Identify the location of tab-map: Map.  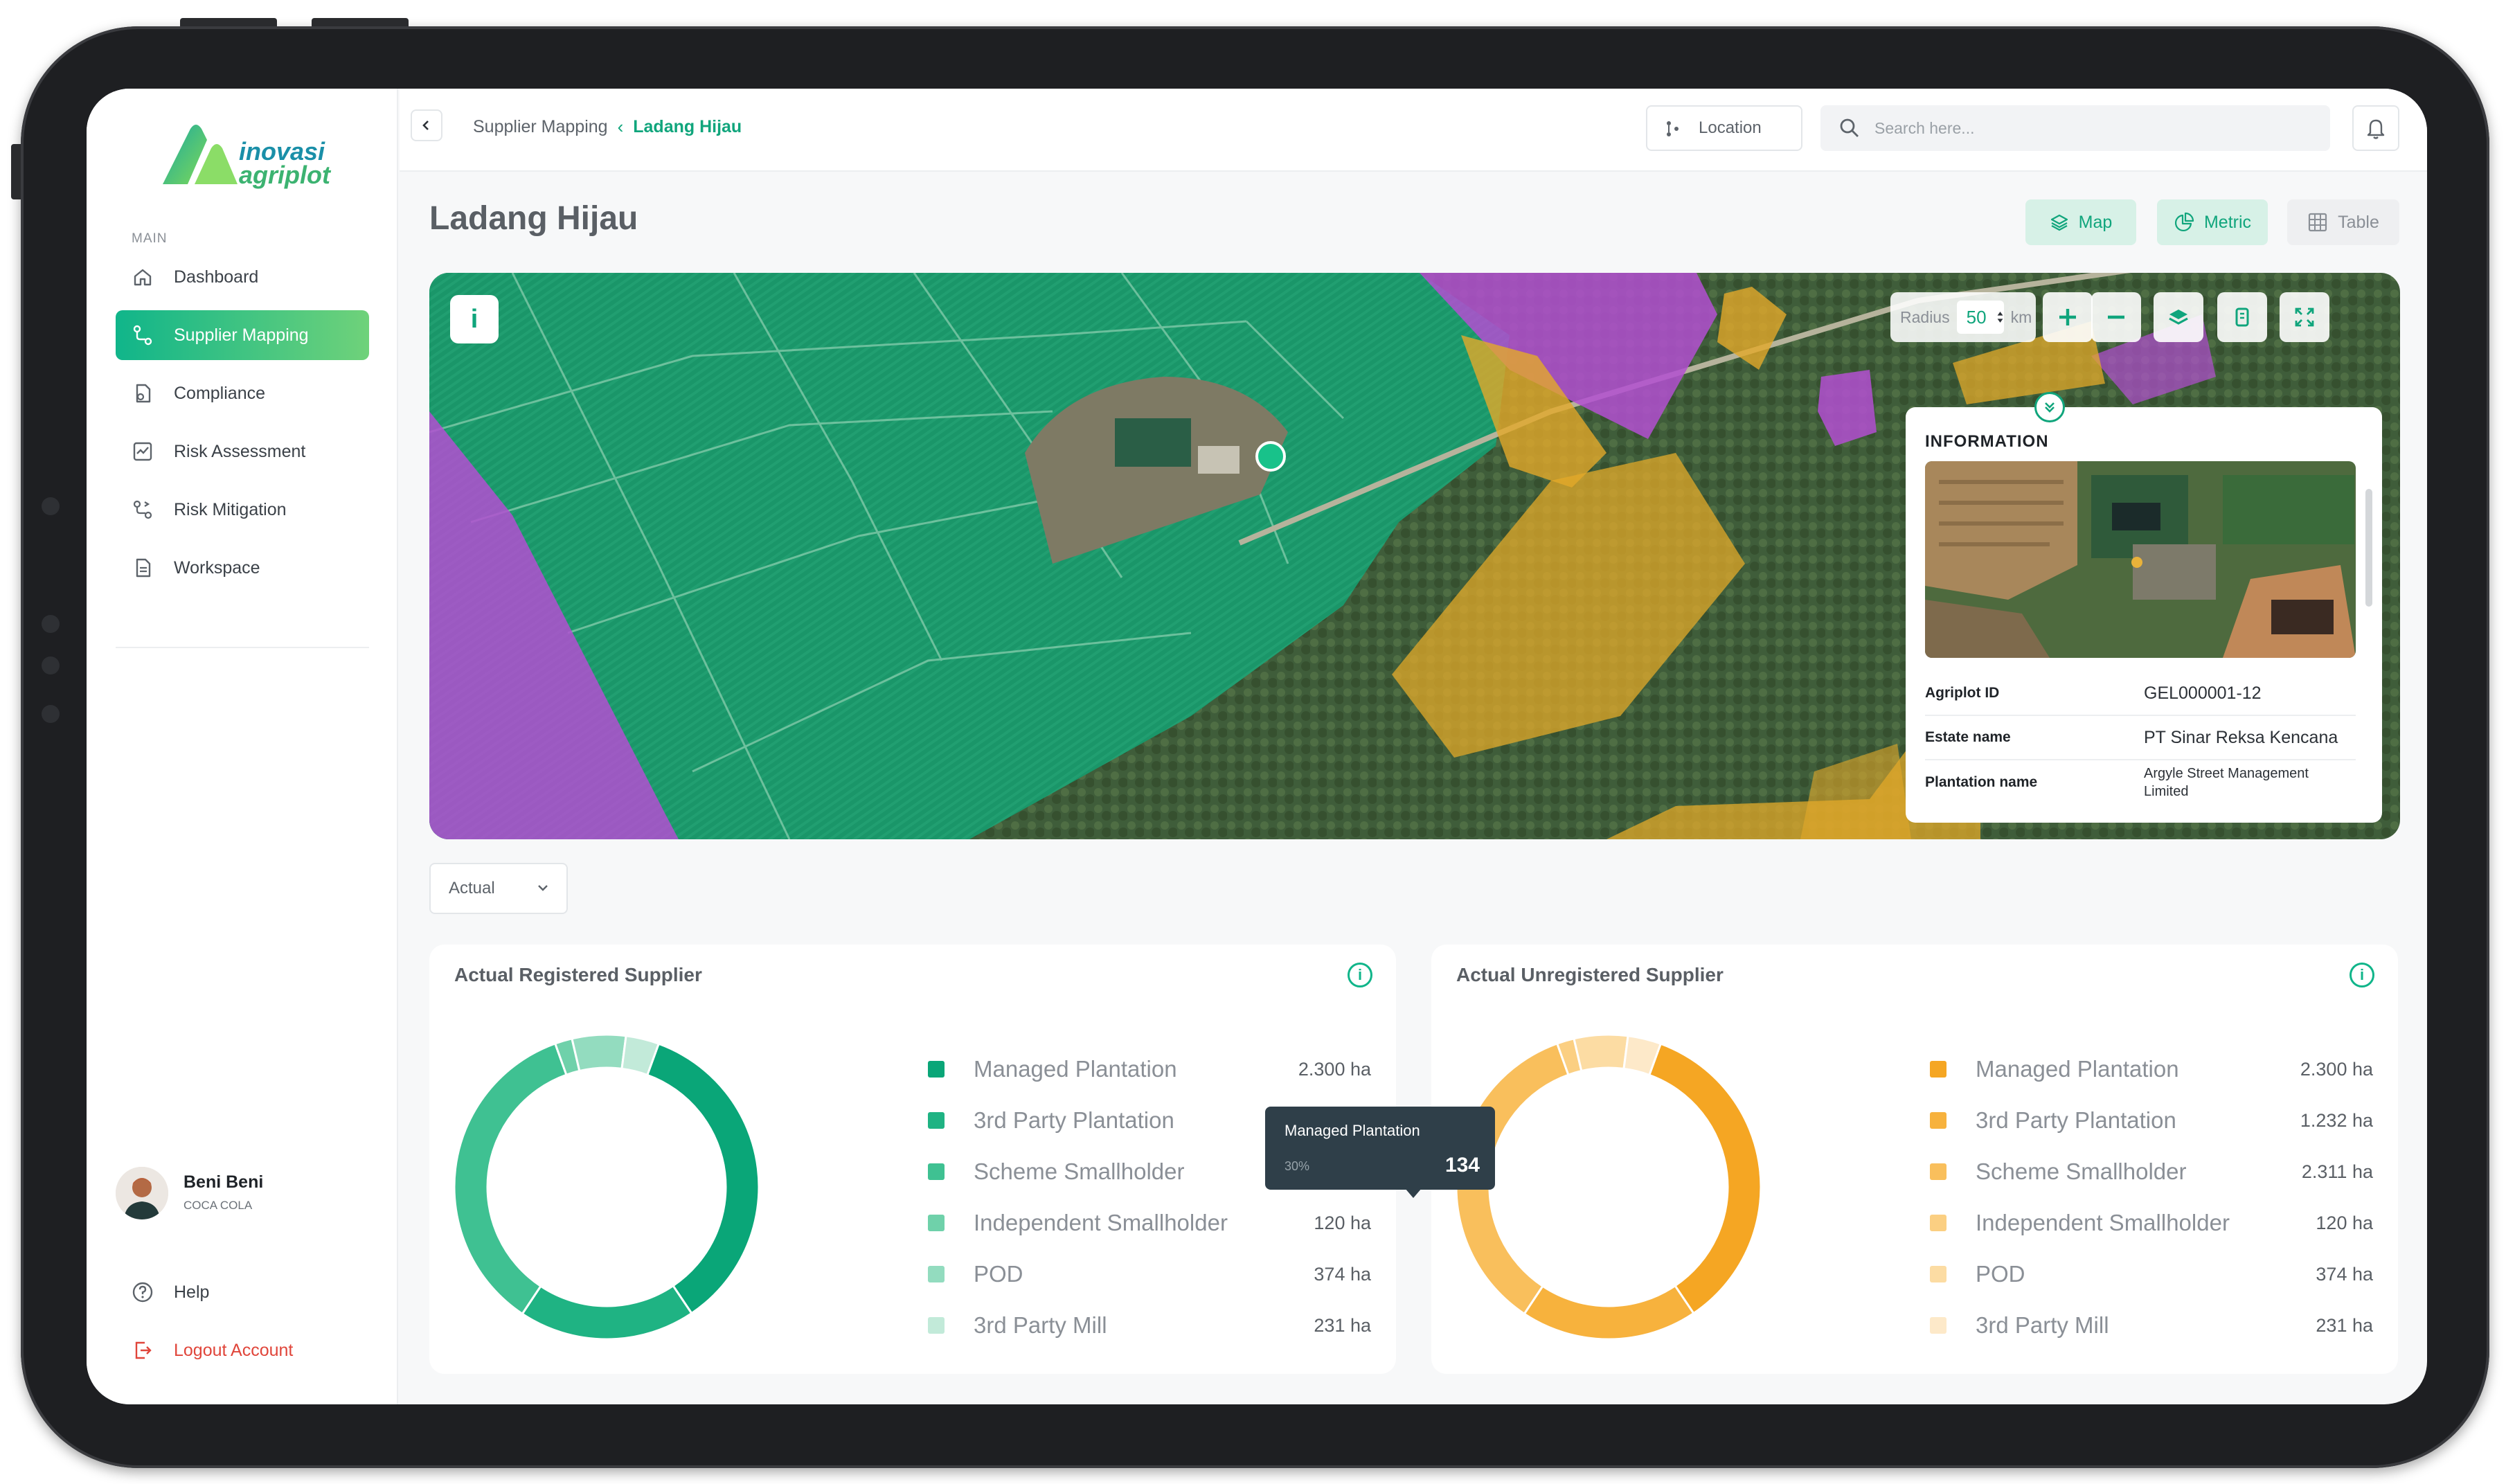
(2080, 222).